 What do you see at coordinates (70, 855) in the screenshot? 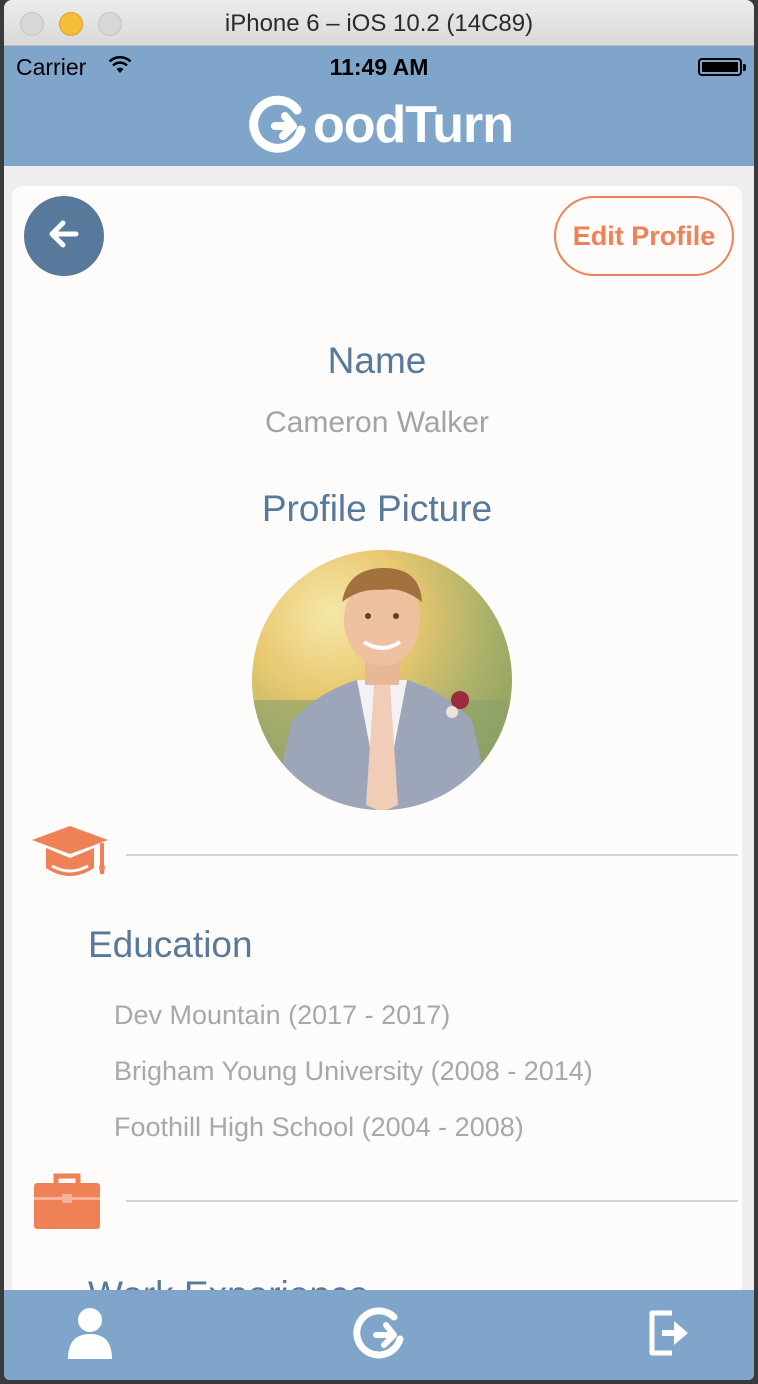
I see `graduation-cap-icon` at bounding box center [70, 855].